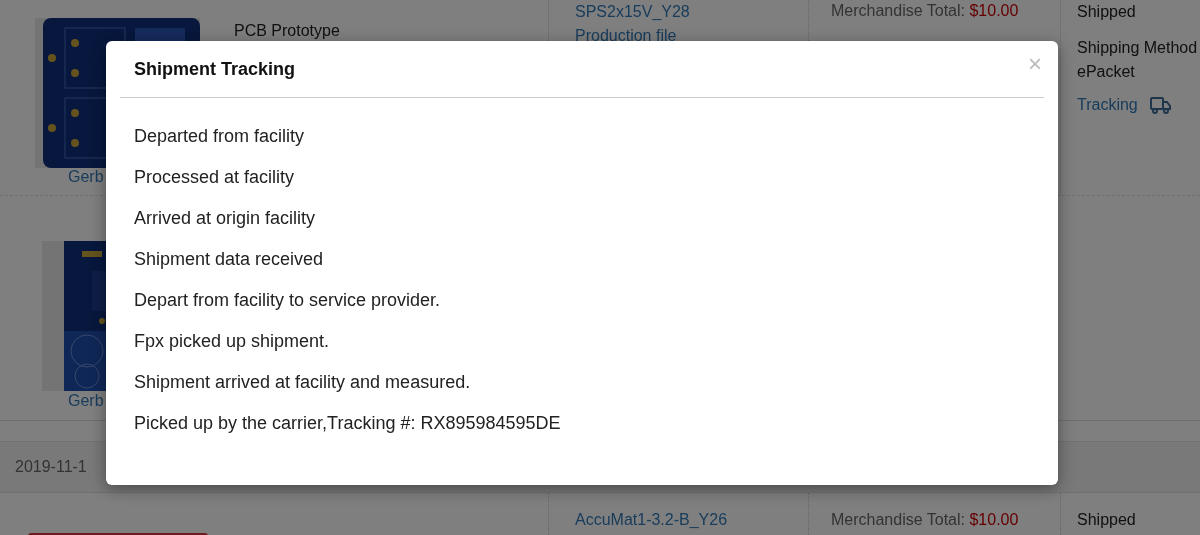  What do you see at coordinates (287, 300) in the screenshot?
I see `tracking-event: Depart from facility to service provider.` at bounding box center [287, 300].